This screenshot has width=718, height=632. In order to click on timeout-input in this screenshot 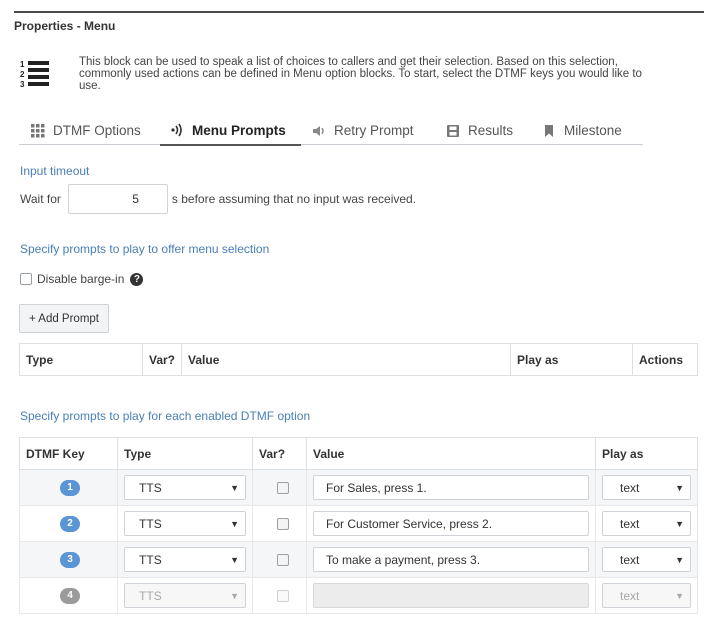, I will do `click(117, 199)`.